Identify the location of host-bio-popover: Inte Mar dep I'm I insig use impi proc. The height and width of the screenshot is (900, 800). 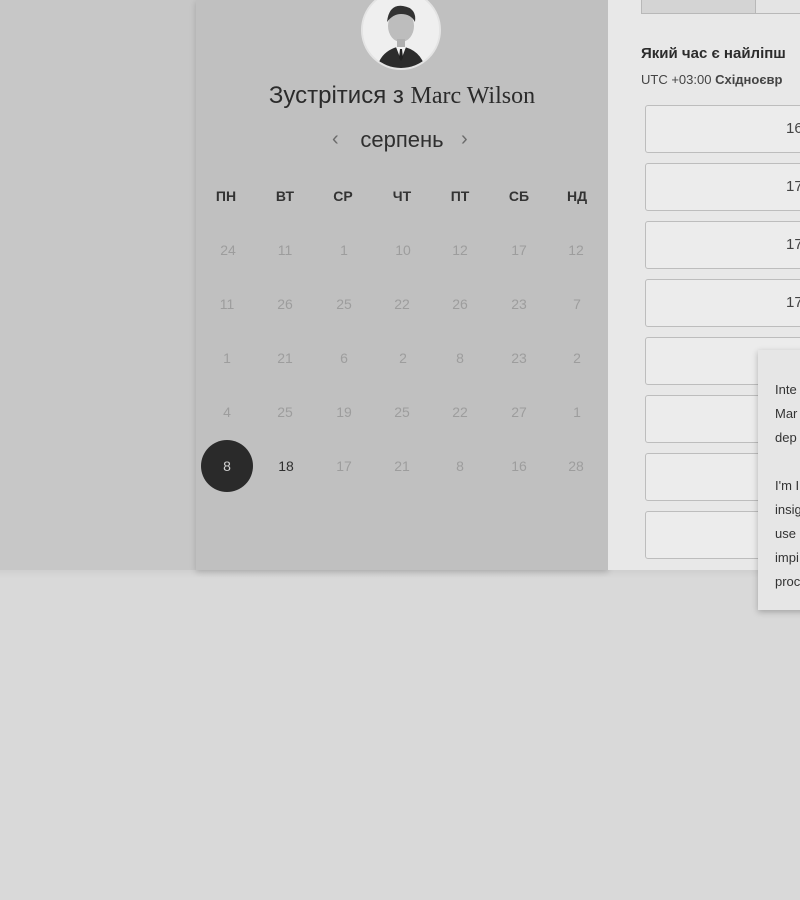
(779, 480).